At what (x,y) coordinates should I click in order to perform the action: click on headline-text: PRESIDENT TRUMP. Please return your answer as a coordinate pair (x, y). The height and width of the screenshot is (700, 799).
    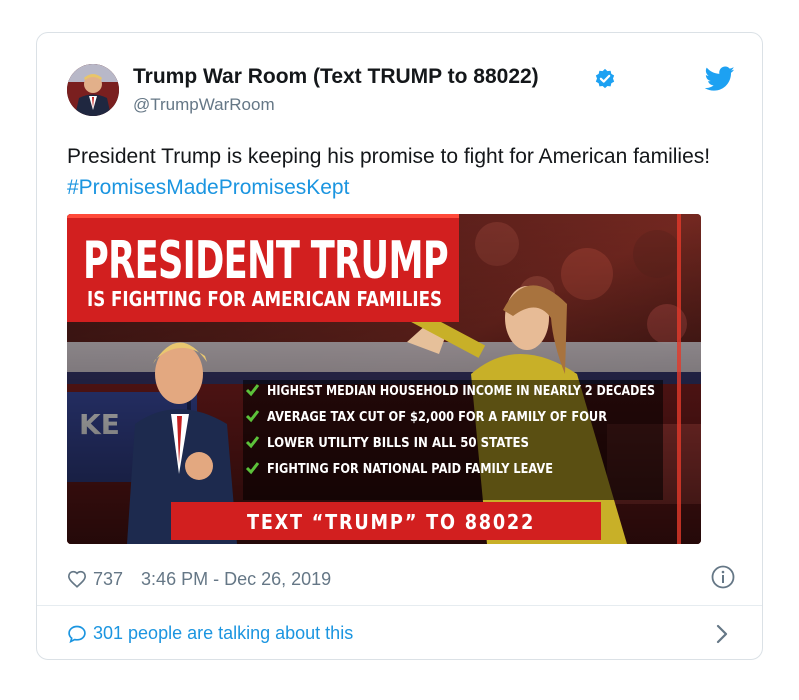
    Looking at the image, I should click on (265, 261).